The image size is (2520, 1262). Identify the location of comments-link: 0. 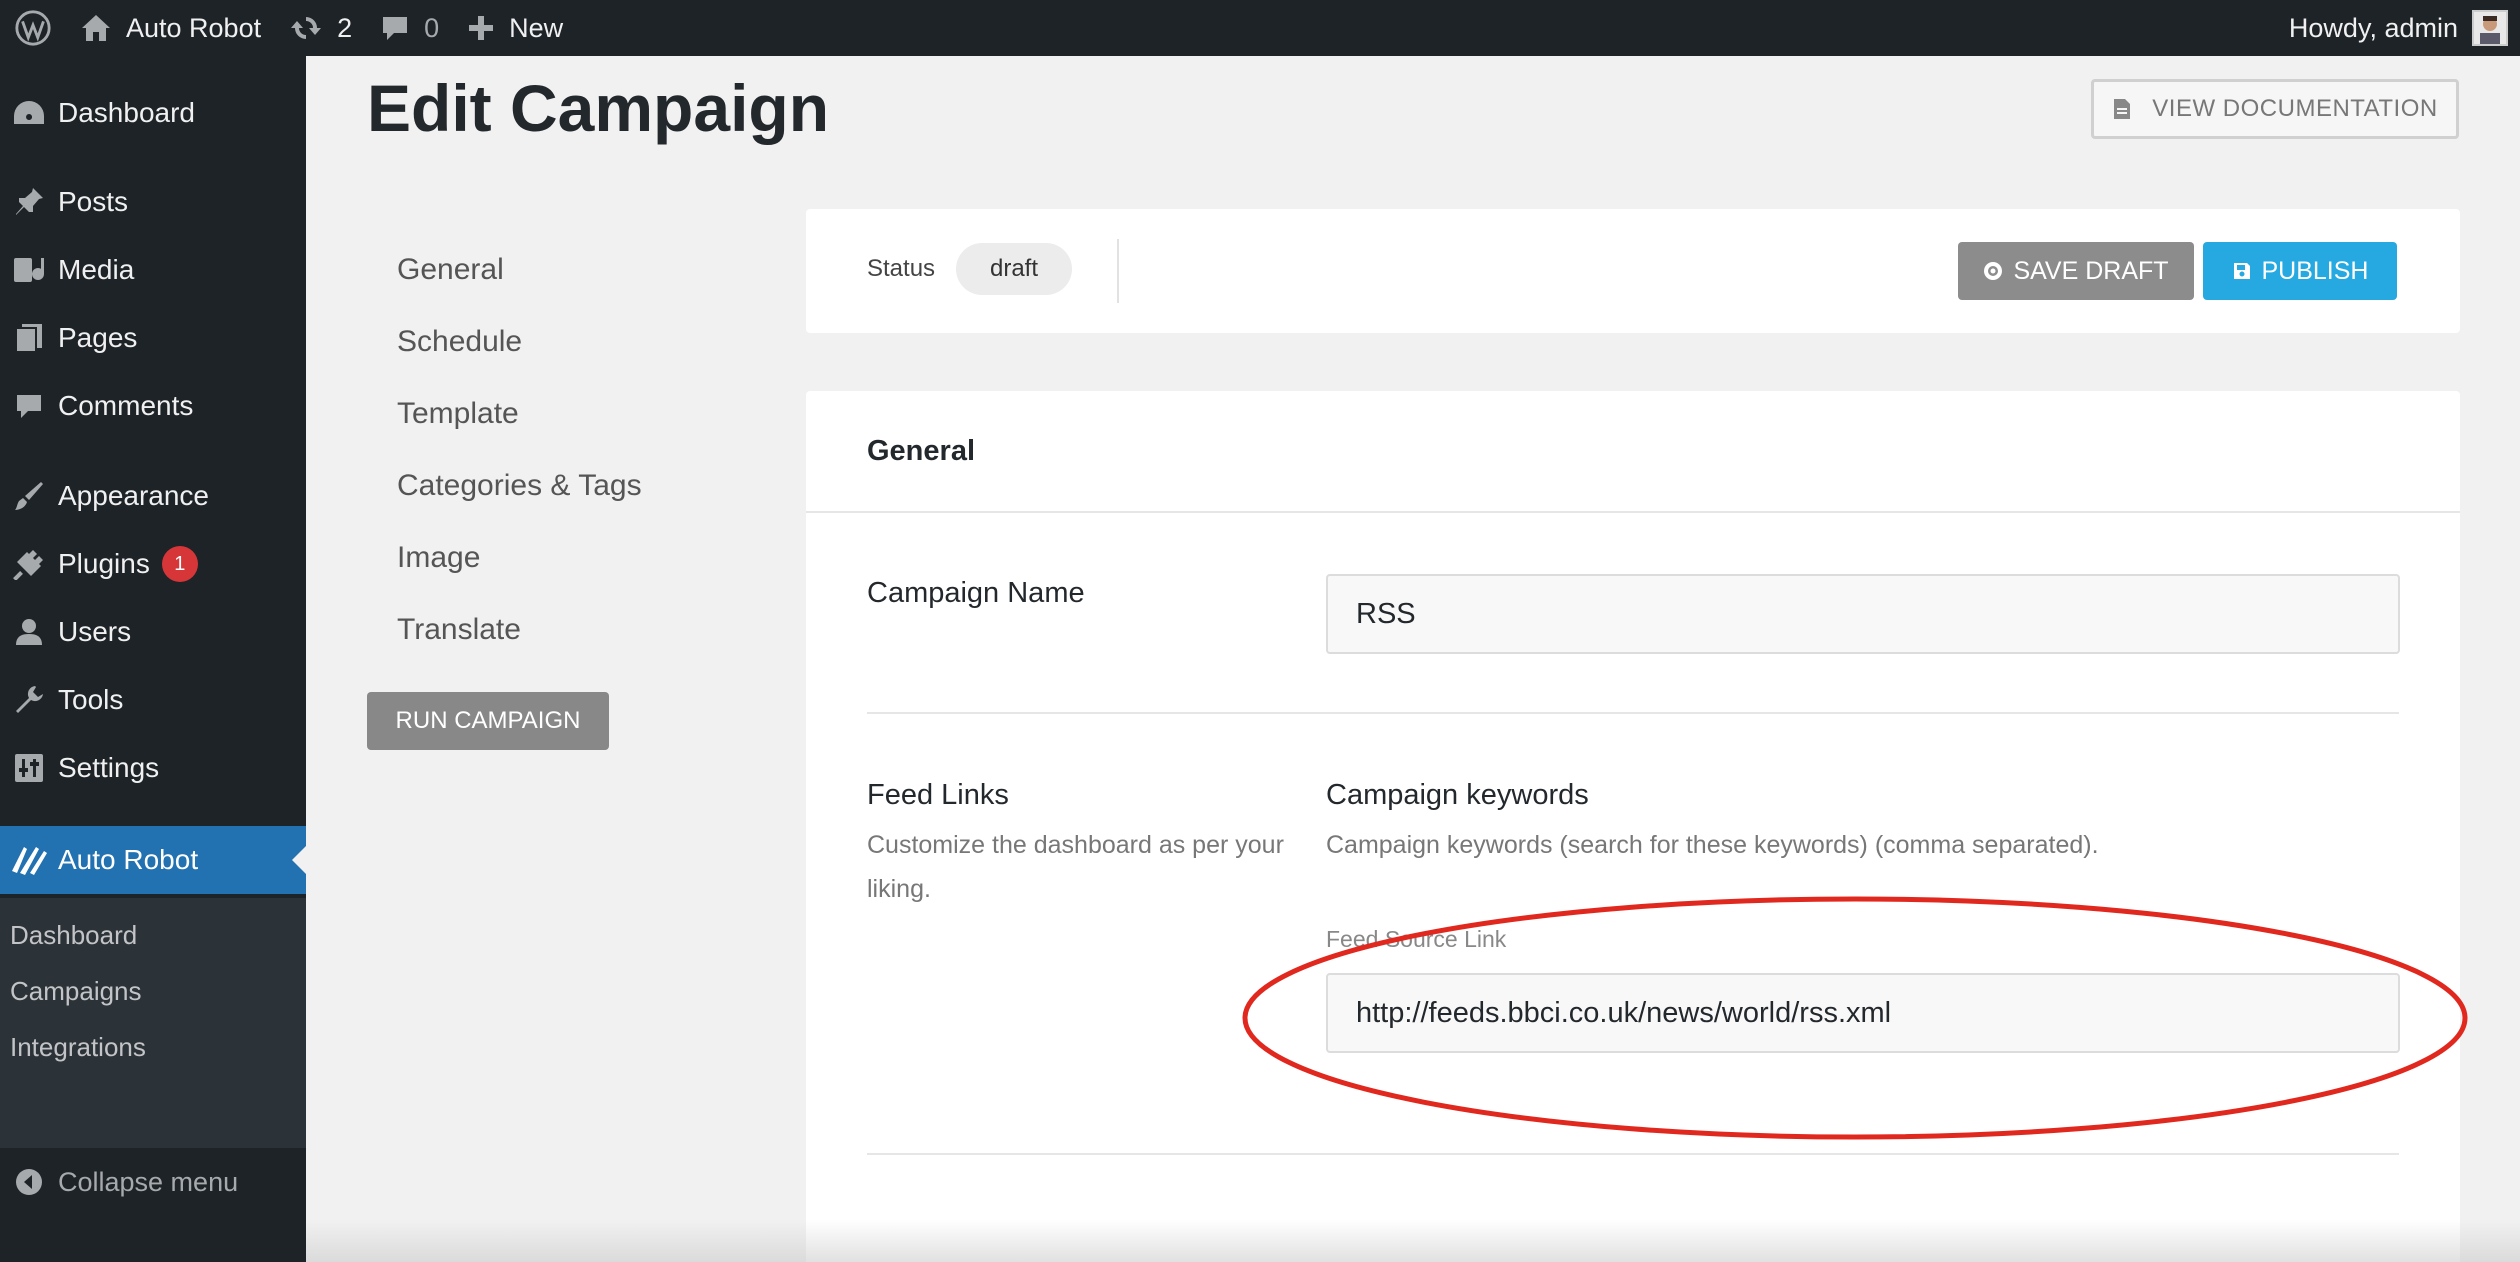
(409, 28).